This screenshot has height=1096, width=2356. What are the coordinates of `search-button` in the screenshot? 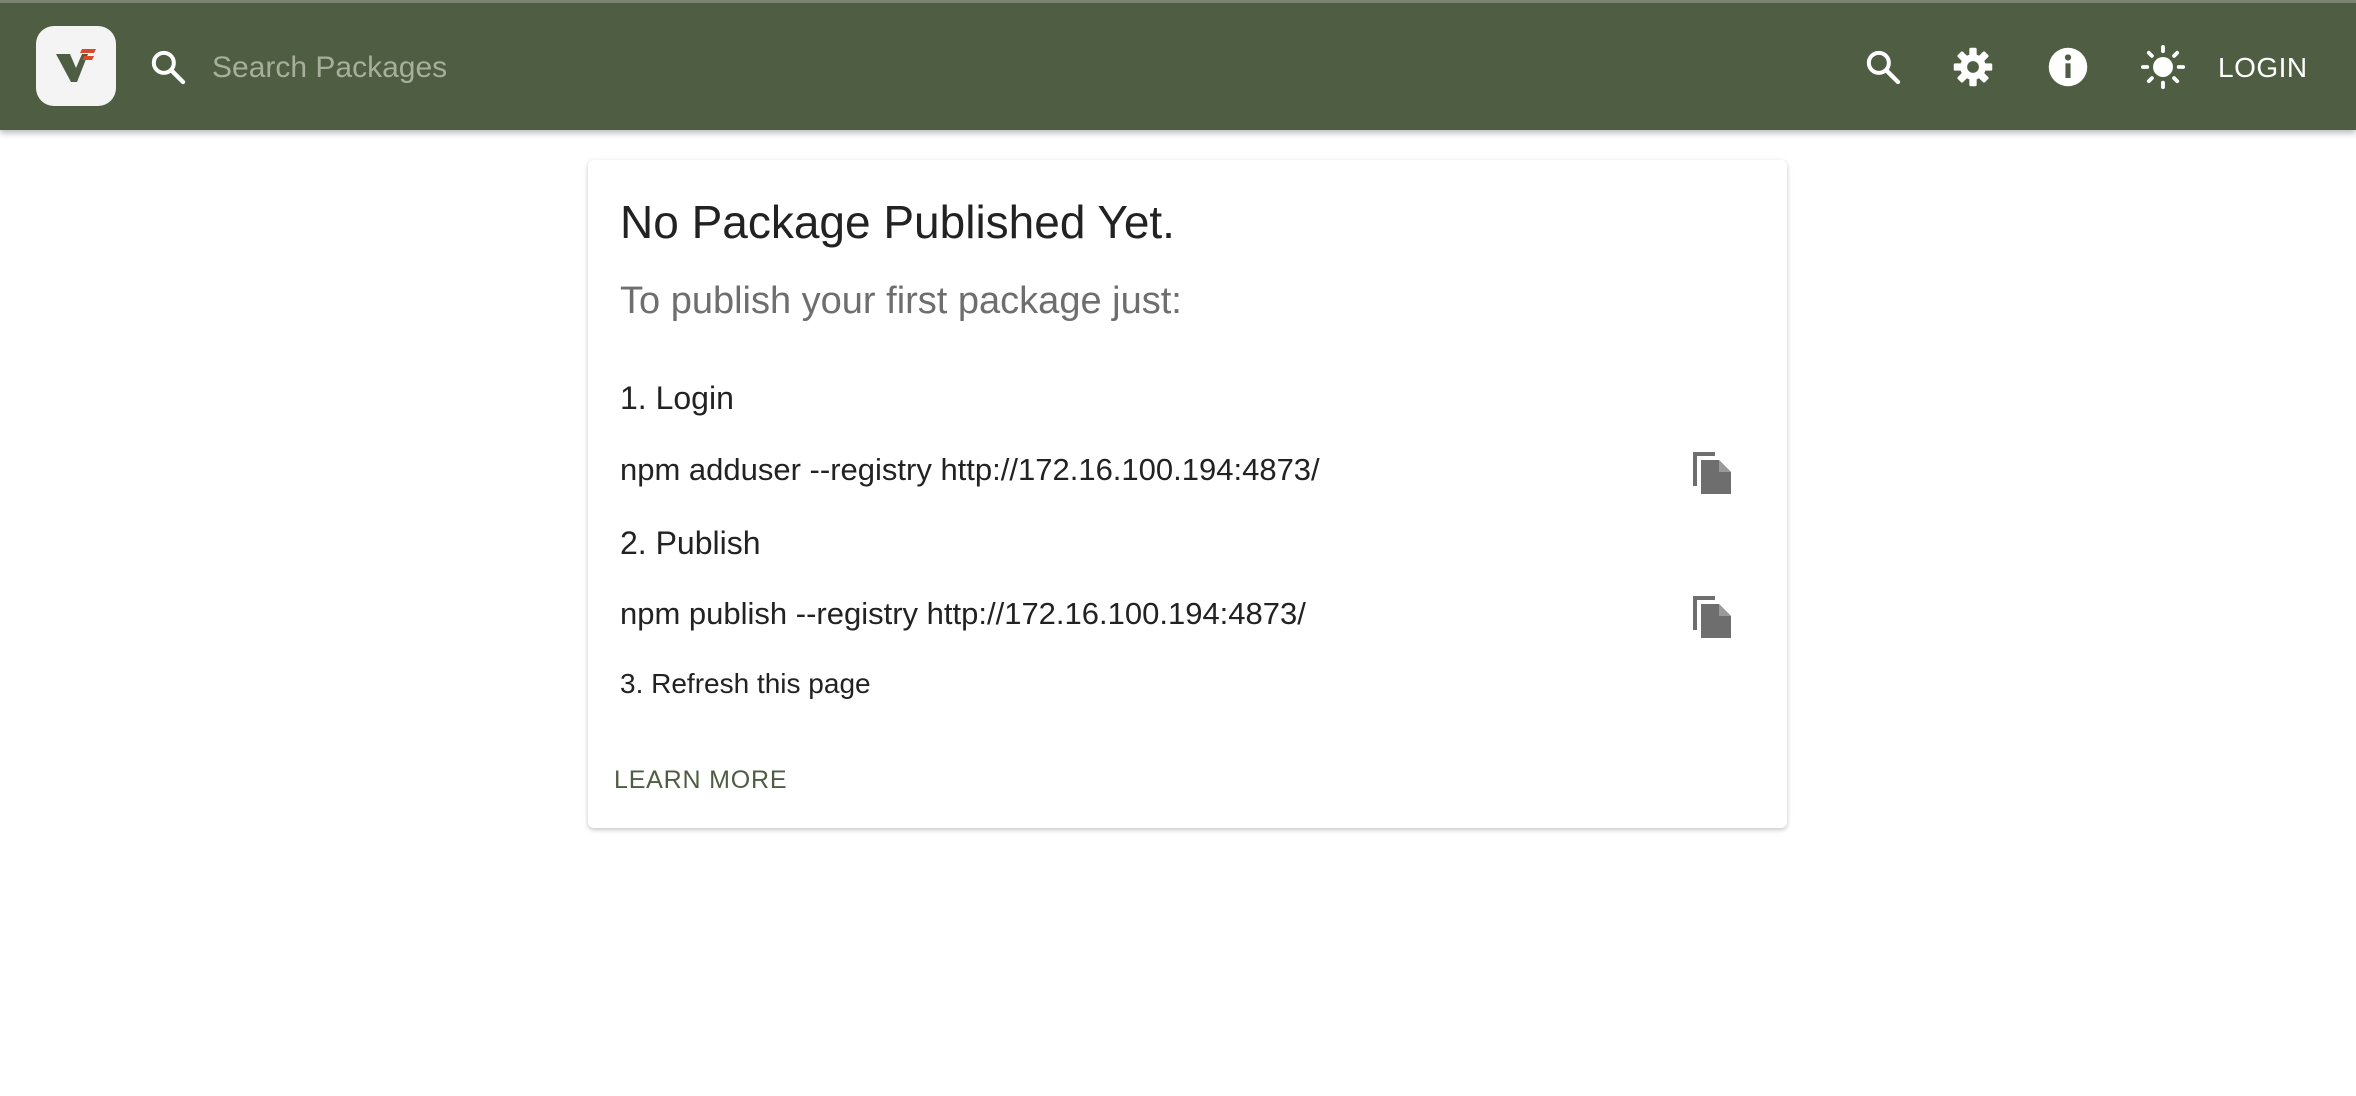 It's located at (1883, 67).